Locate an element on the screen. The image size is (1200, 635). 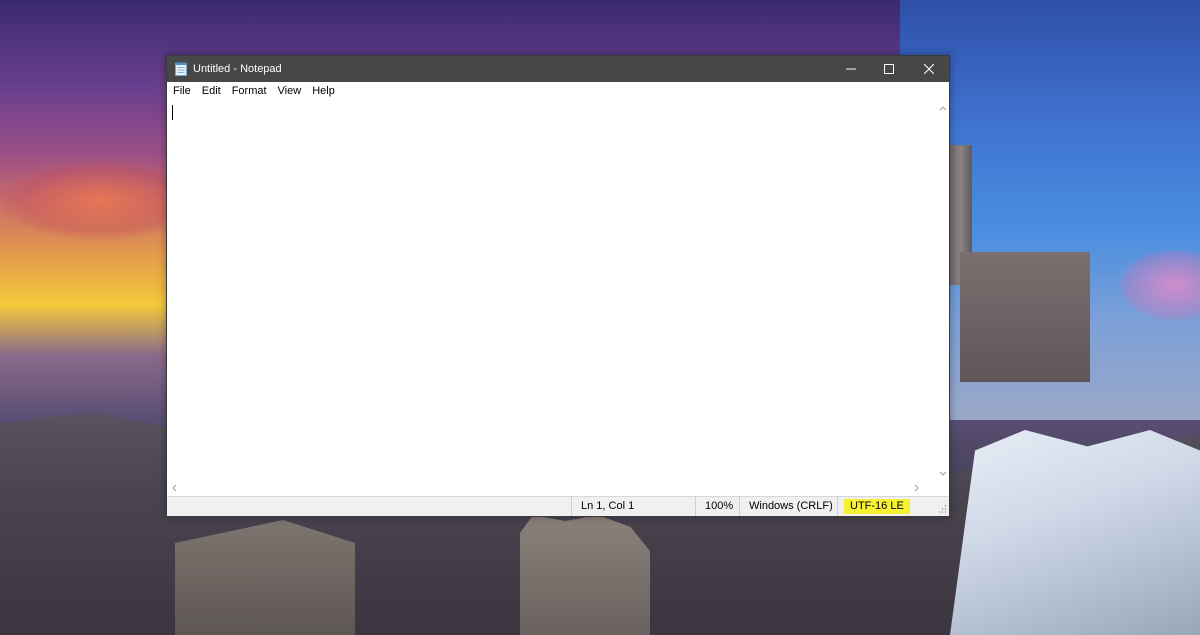
horizontal-scrollbar is located at coordinates (552, 488).